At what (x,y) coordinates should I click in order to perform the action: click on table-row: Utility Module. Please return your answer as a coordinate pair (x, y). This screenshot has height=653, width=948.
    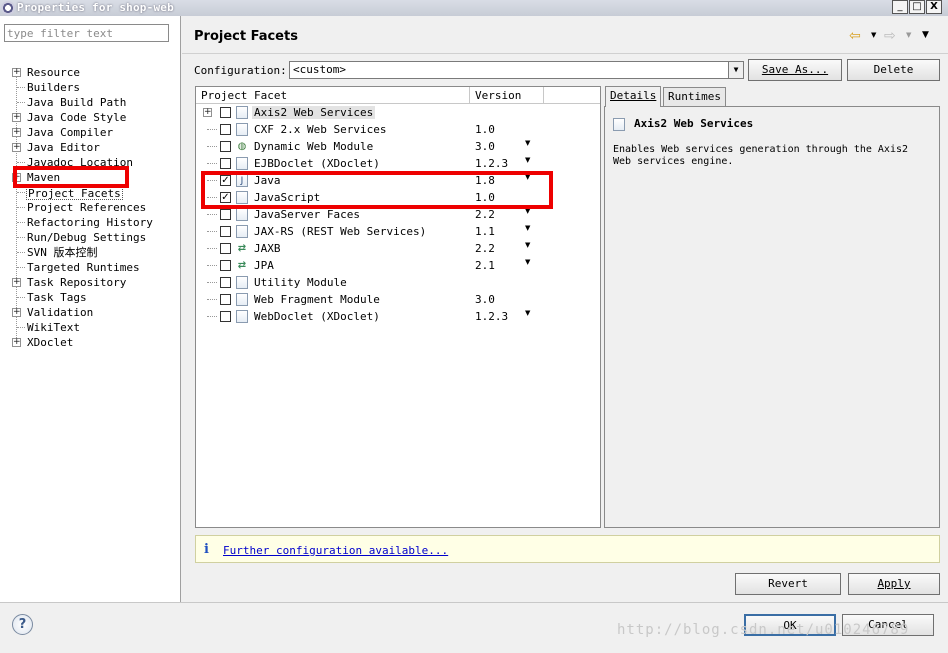
    Looking at the image, I should click on (398, 282).